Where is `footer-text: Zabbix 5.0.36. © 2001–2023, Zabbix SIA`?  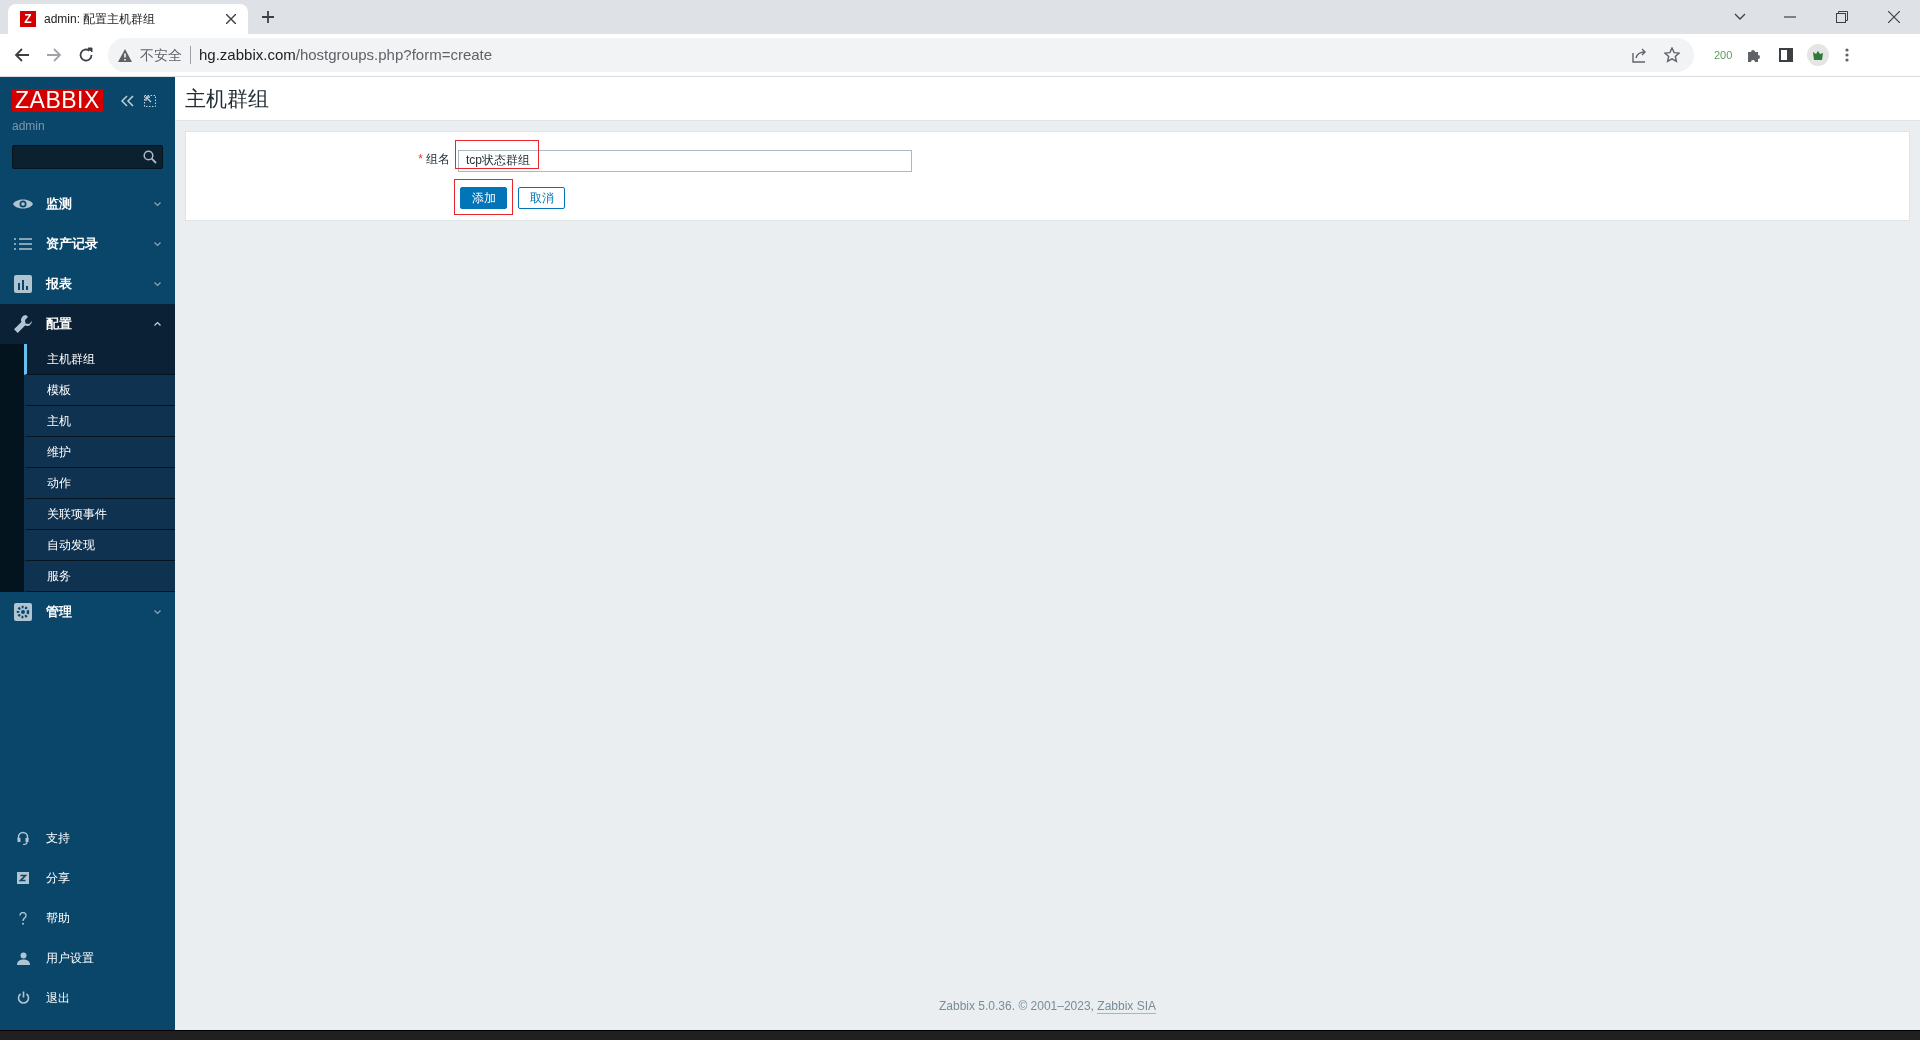
footer-text: Zabbix 5.0.36. © 2001–2023, Zabbix SIA is located at coordinates (1047, 1006).